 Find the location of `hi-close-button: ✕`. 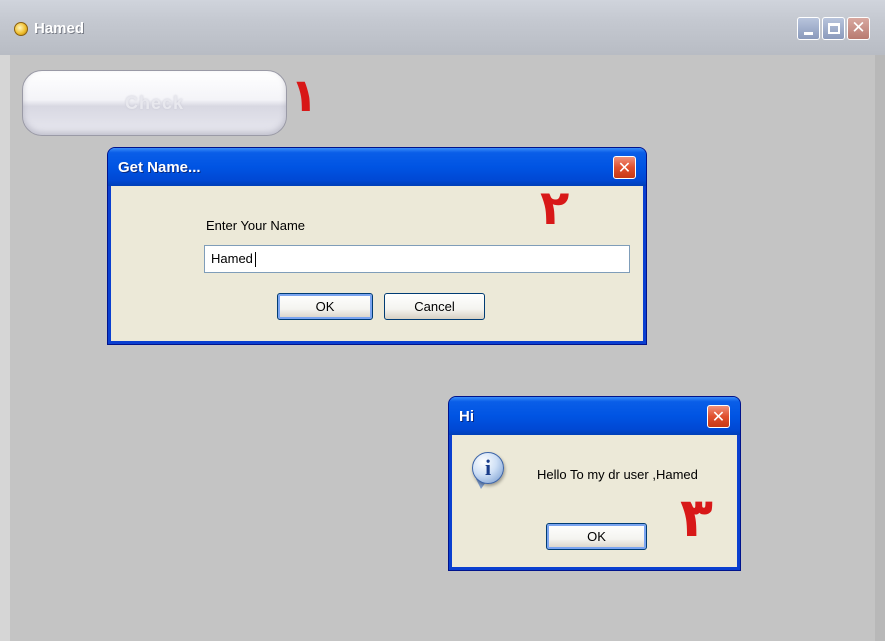

hi-close-button: ✕ is located at coordinates (718, 416).